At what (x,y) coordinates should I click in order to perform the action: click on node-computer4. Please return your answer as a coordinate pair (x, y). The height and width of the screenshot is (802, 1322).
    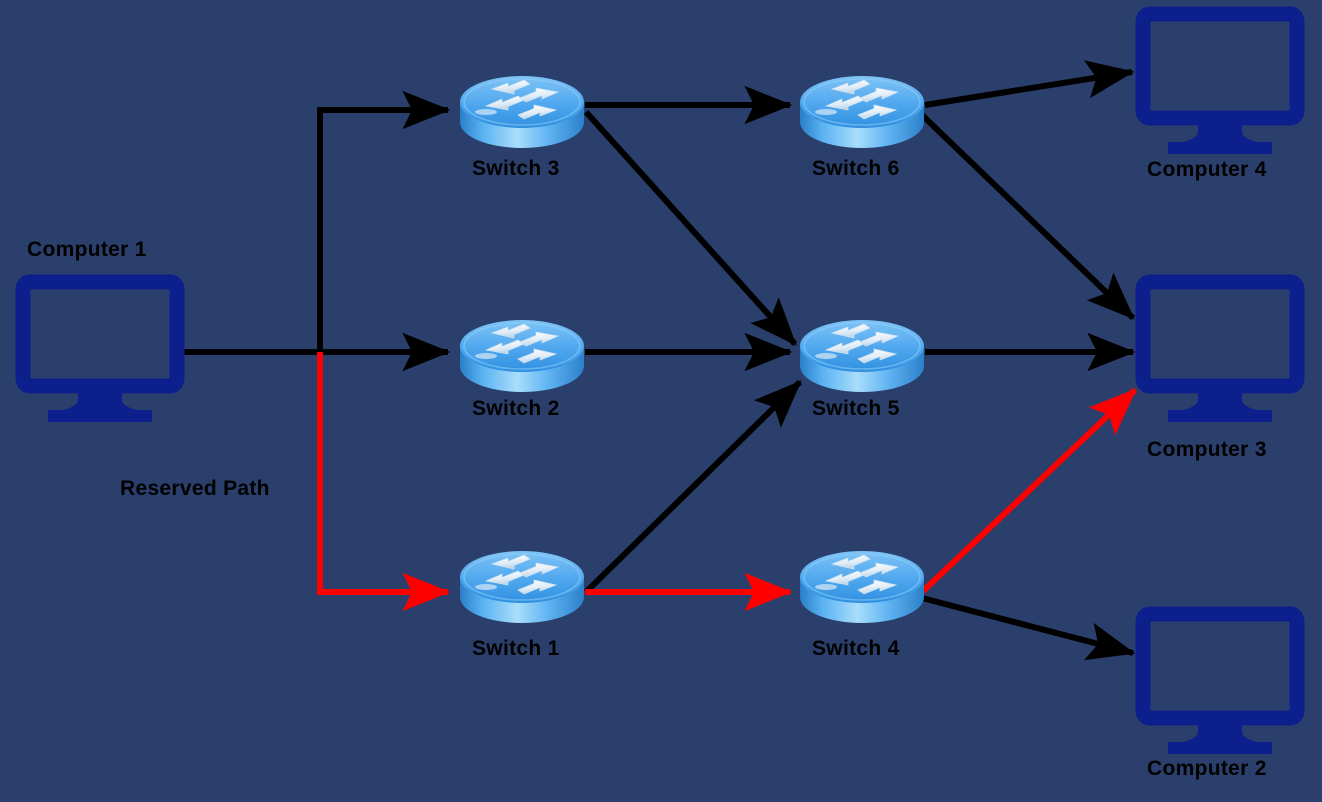
    Looking at the image, I should click on (1220, 80).